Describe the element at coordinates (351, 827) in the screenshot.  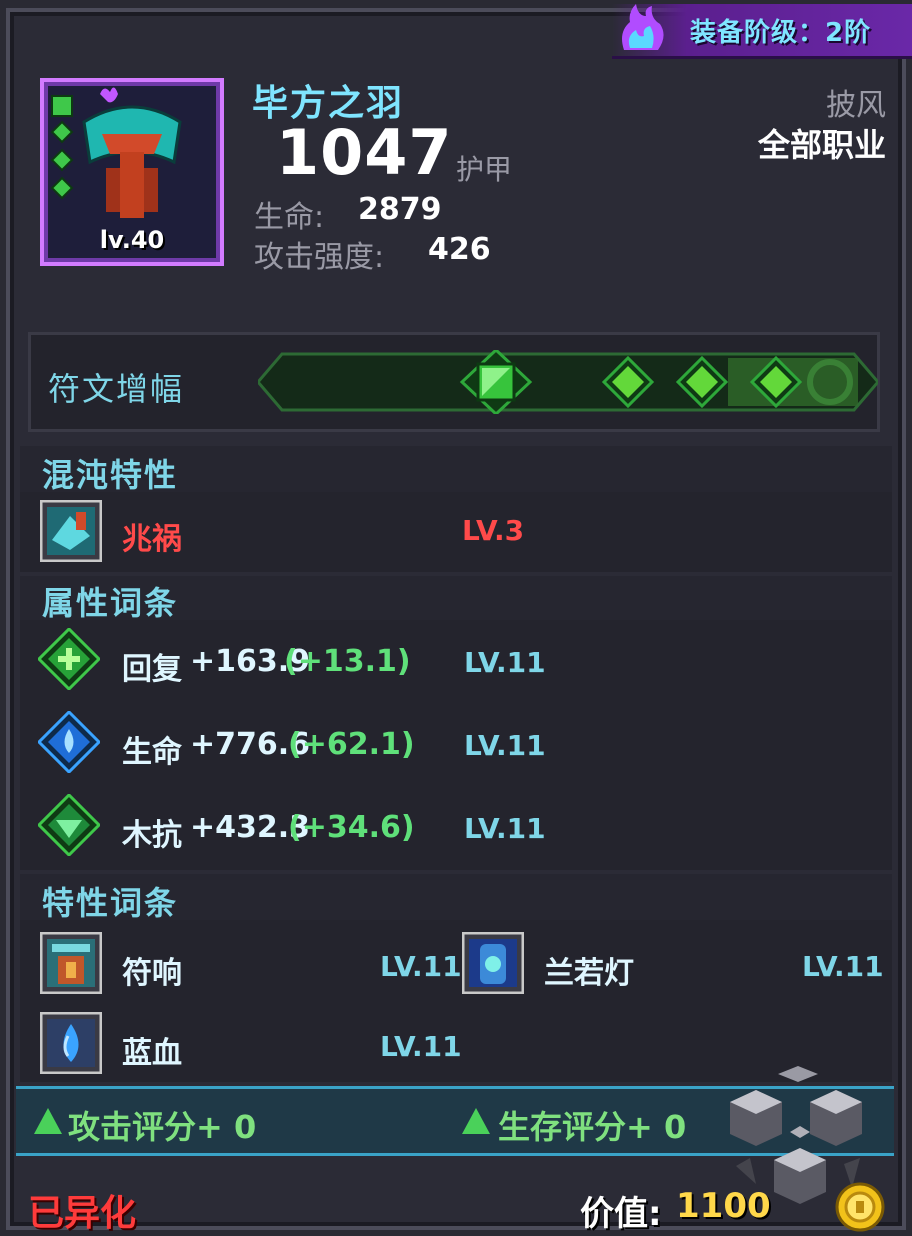
I see `attr-bonus: (+34.6)` at that location.